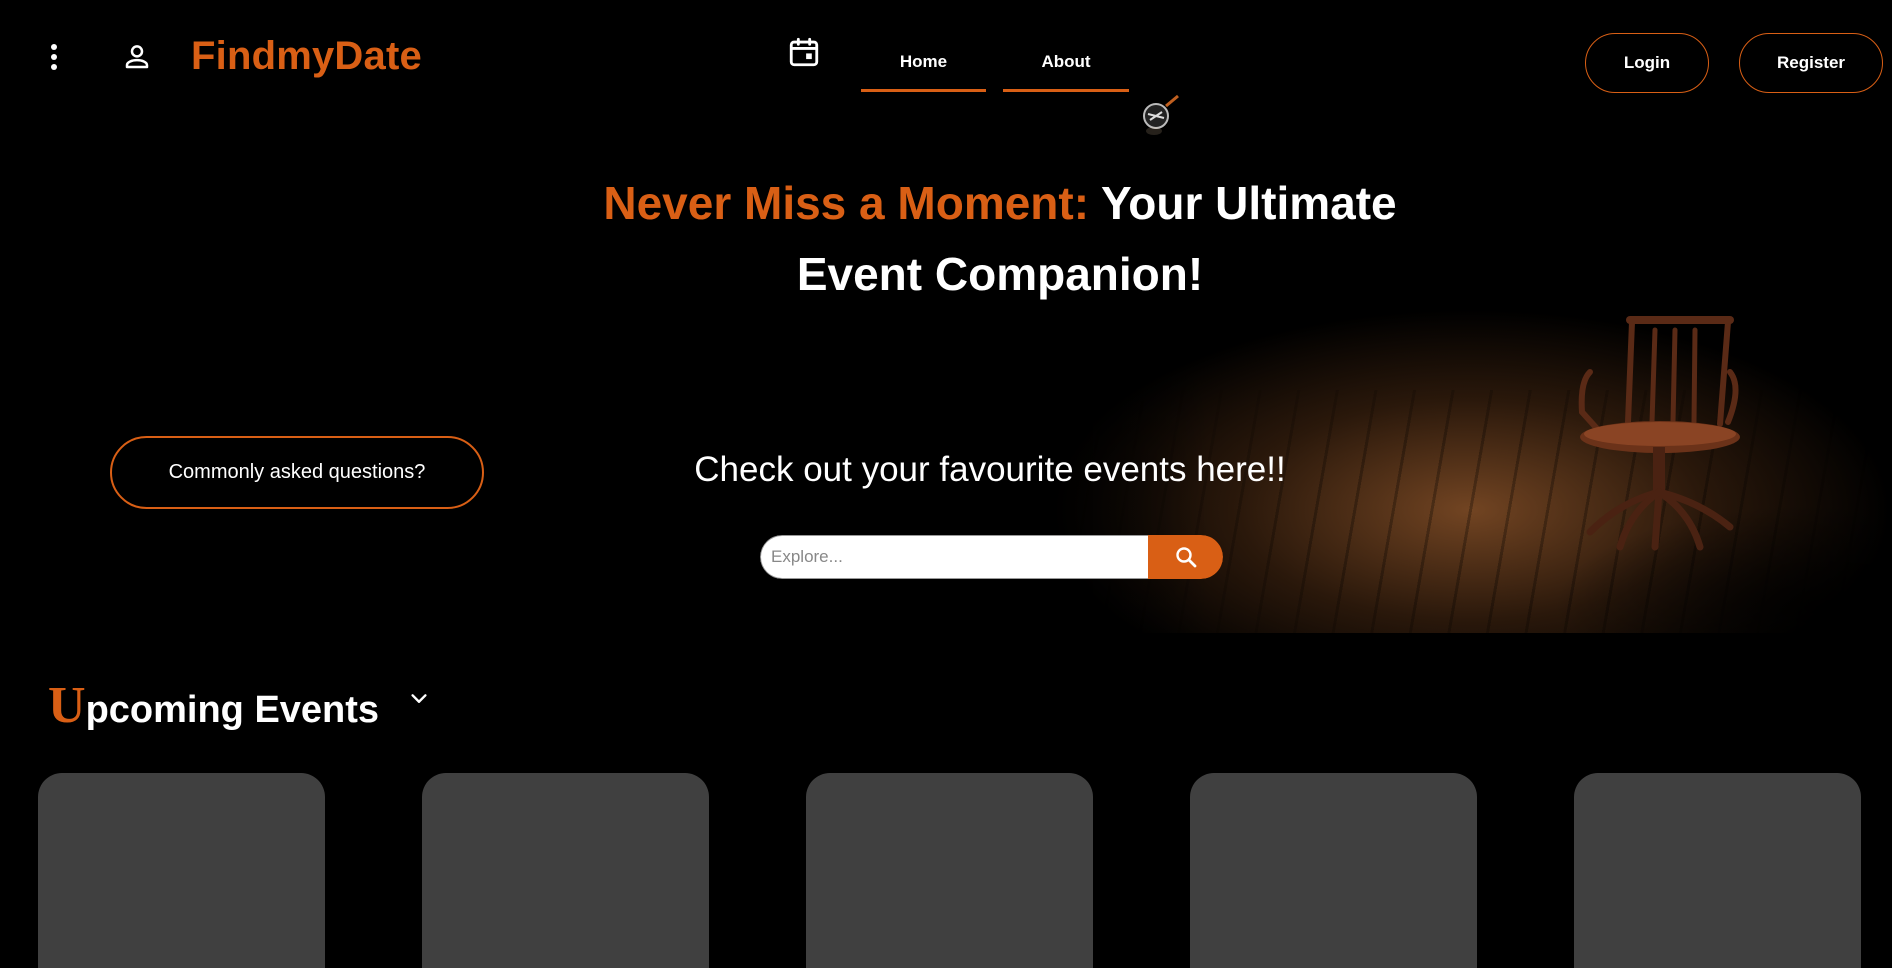 The width and height of the screenshot is (1892, 968). What do you see at coordinates (297, 472) in the screenshot?
I see `faq-button: Commonly asked questions?` at bounding box center [297, 472].